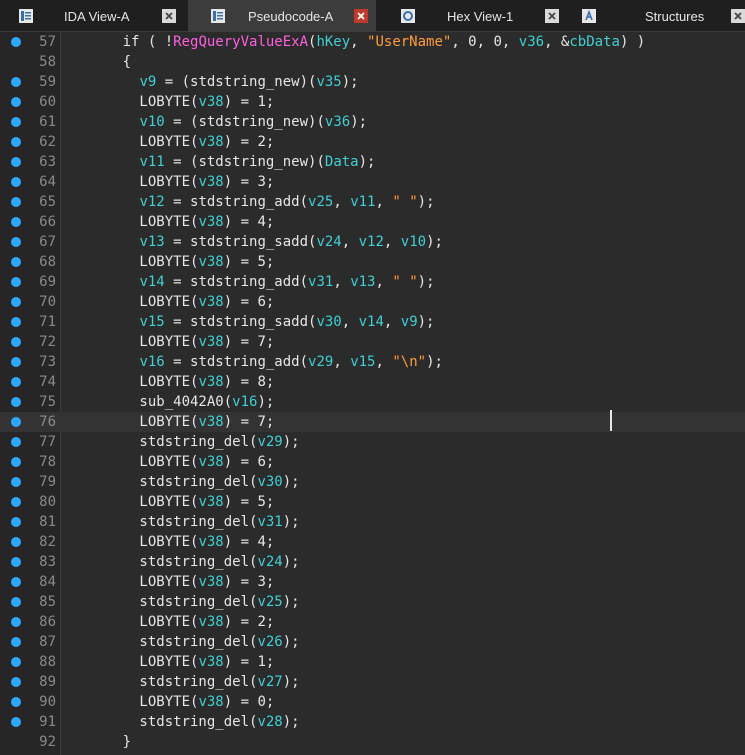 This screenshot has width=745, height=755. Describe the element at coordinates (372, 442) in the screenshot. I see `code-line: 77 stdstring_del(v29);` at that location.